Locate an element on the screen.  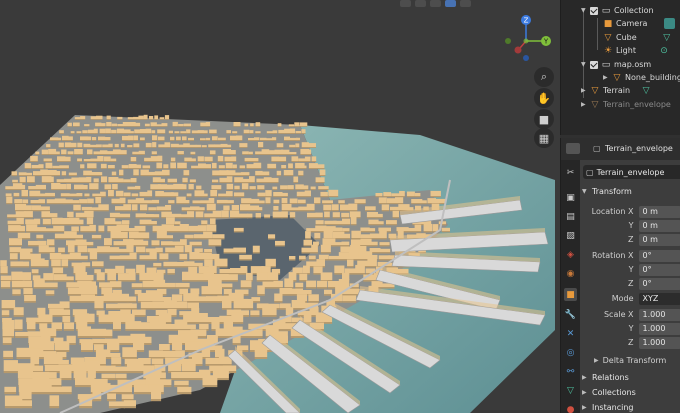
light-data-icon: ⊙ is located at coordinates (664, 51).